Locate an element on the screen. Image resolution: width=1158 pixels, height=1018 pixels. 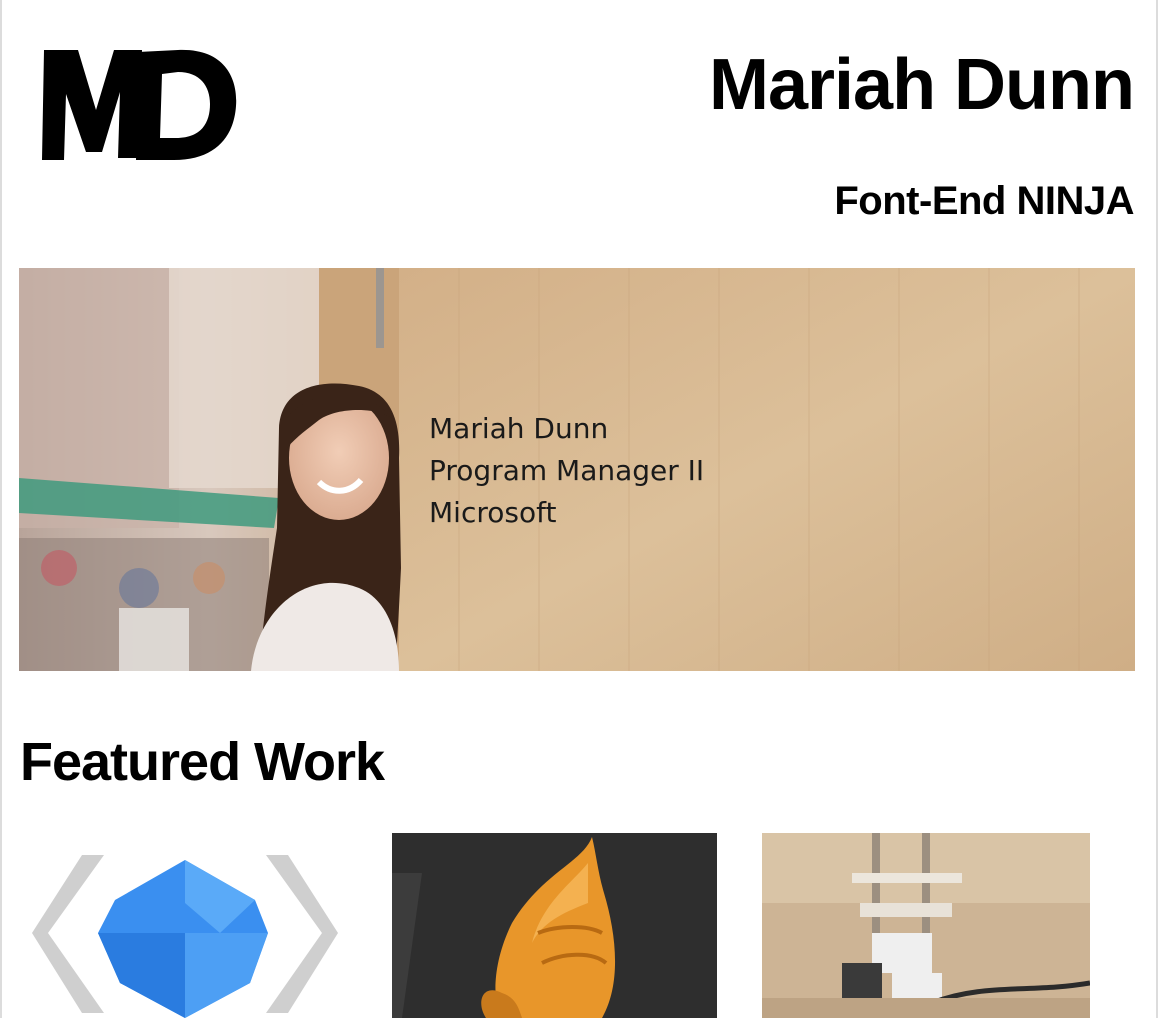
hermit-crab-shell-render is located at coordinates (554, 925).